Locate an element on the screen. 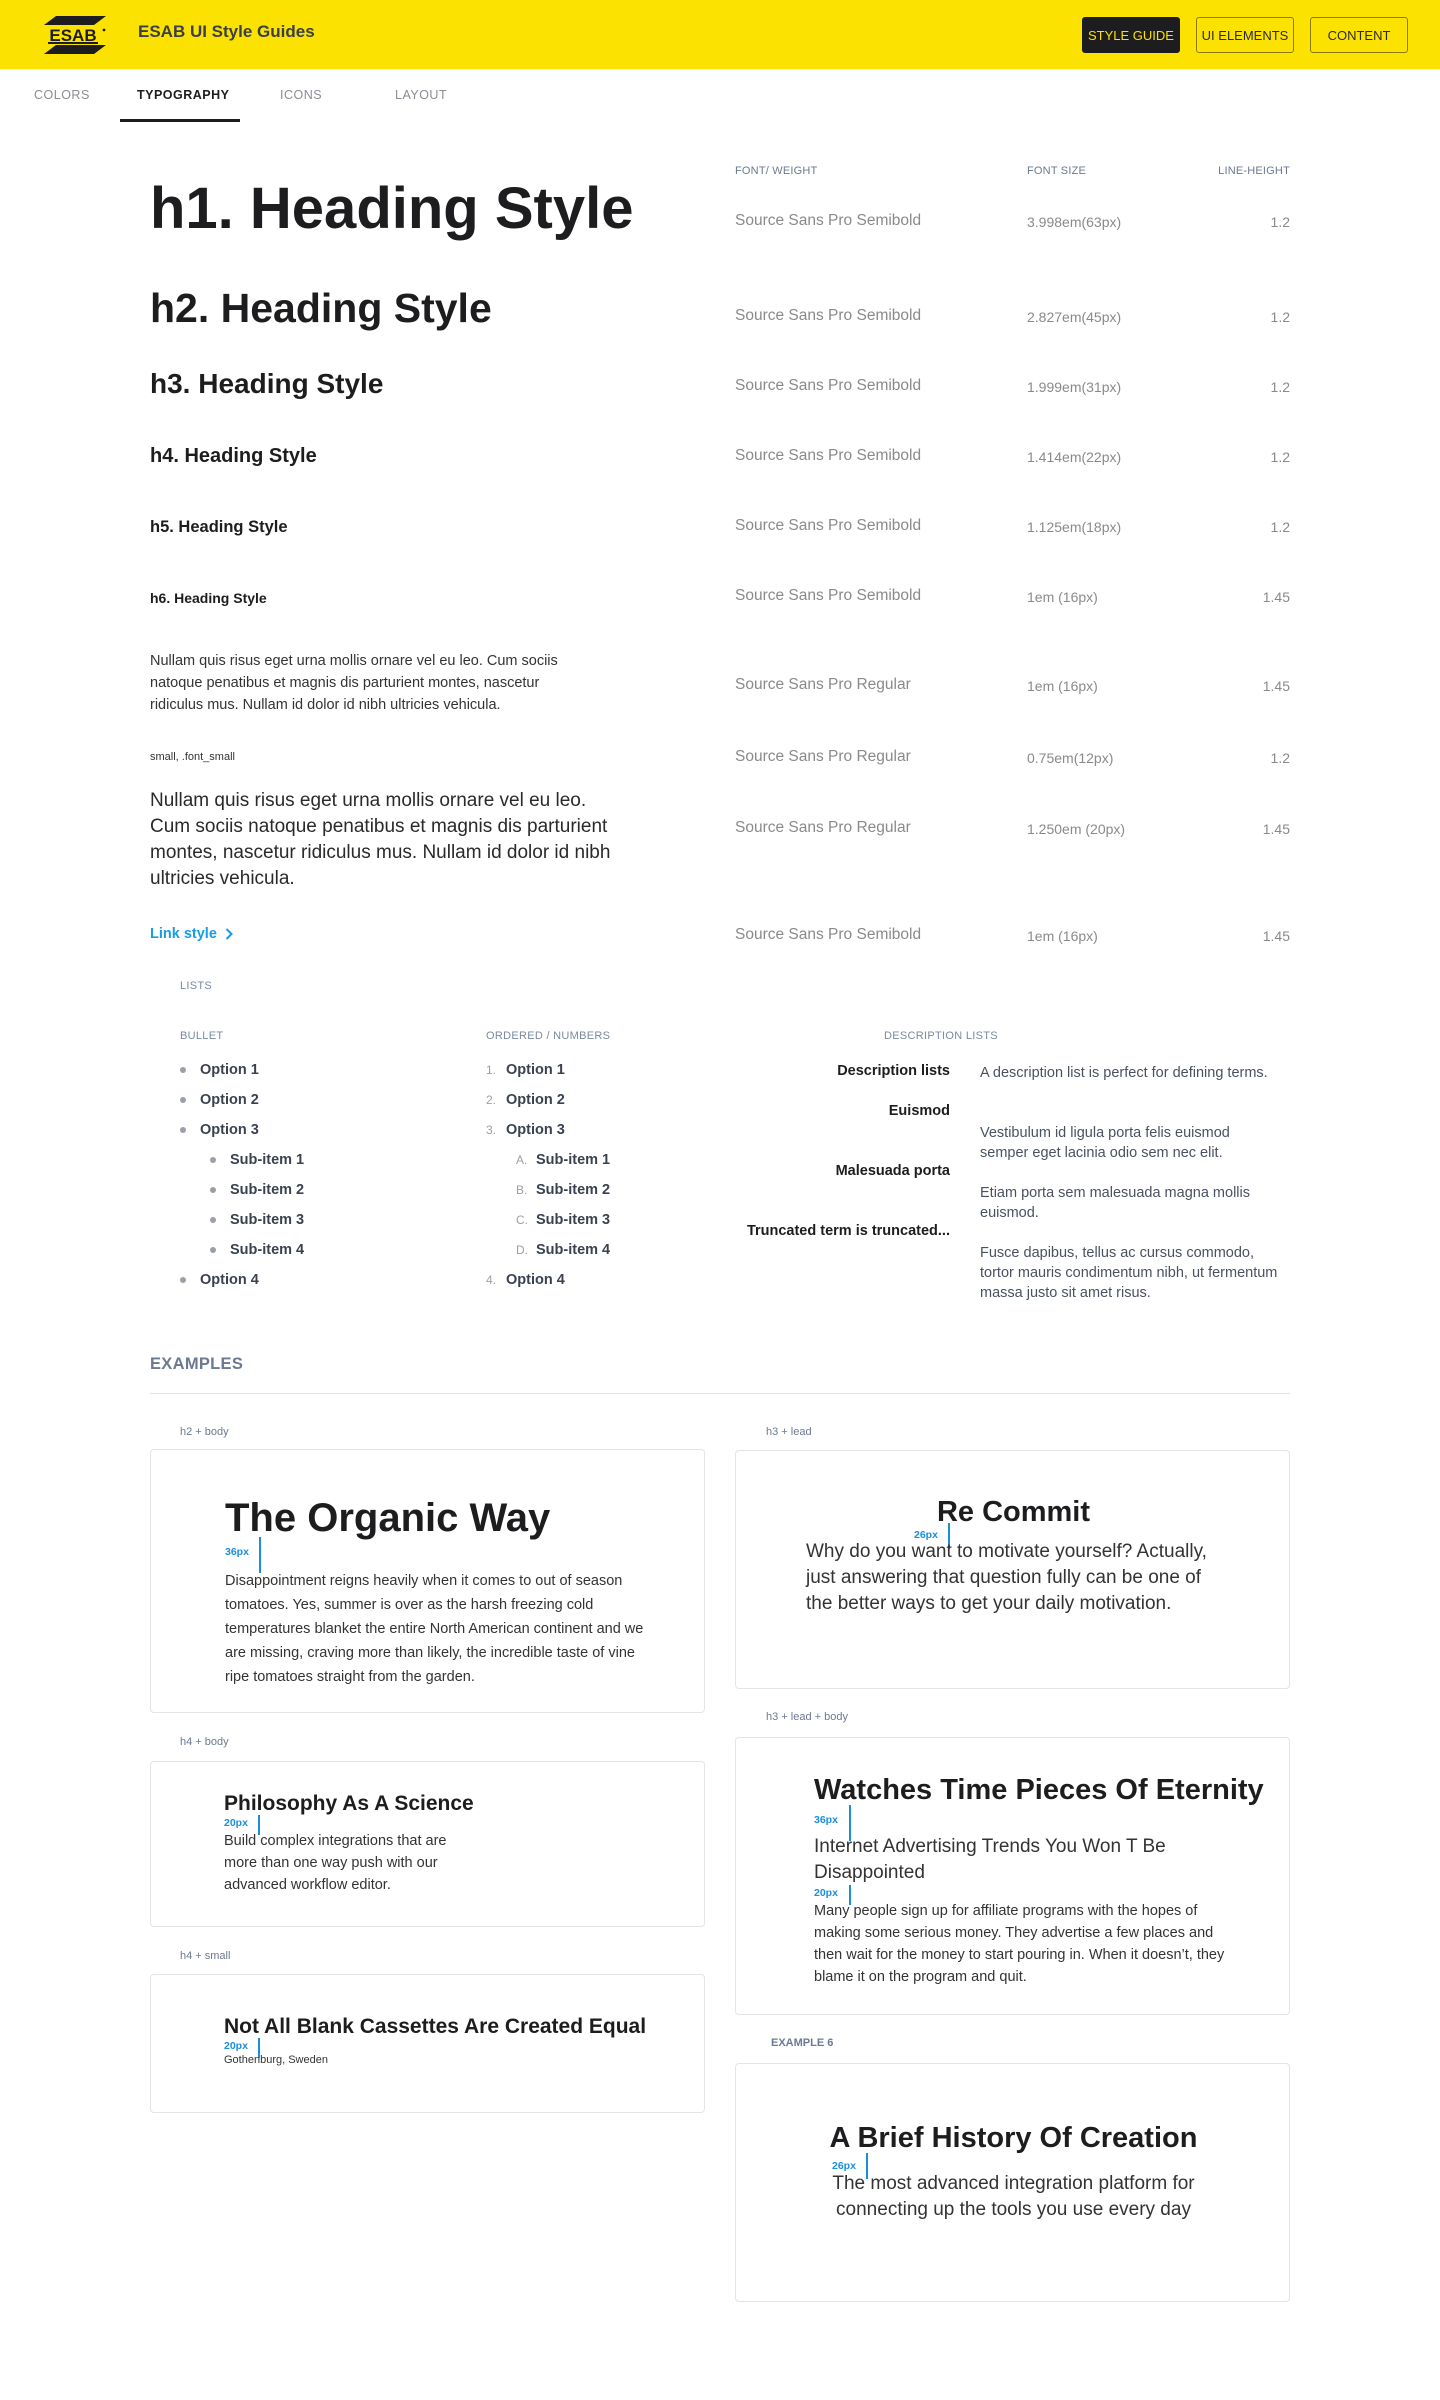  example-title: Re Commit is located at coordinates (1013, 1512).